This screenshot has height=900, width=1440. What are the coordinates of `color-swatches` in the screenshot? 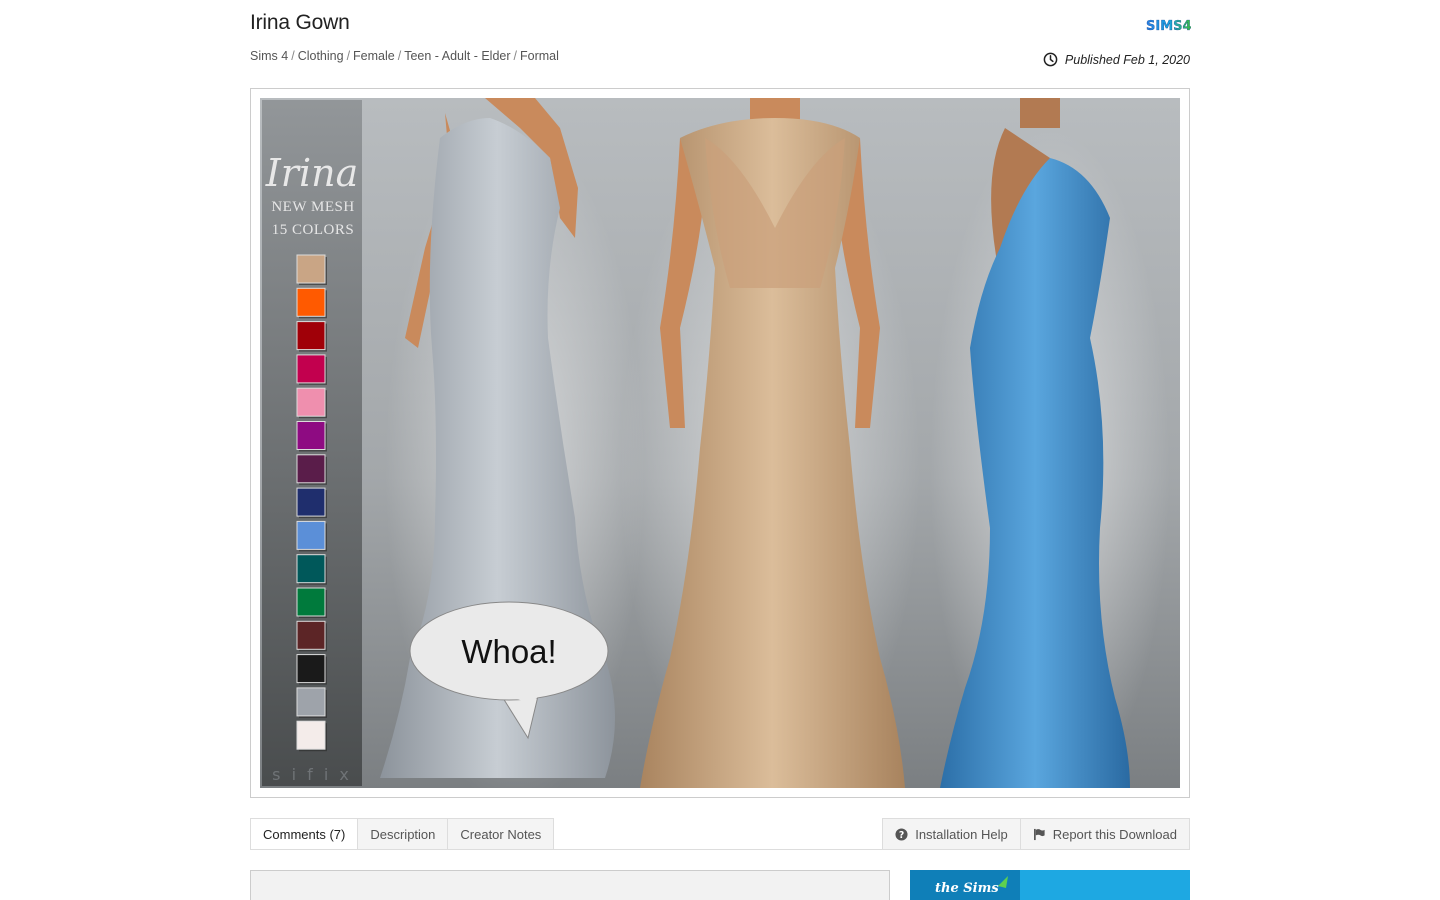 It's located at (311, 503).